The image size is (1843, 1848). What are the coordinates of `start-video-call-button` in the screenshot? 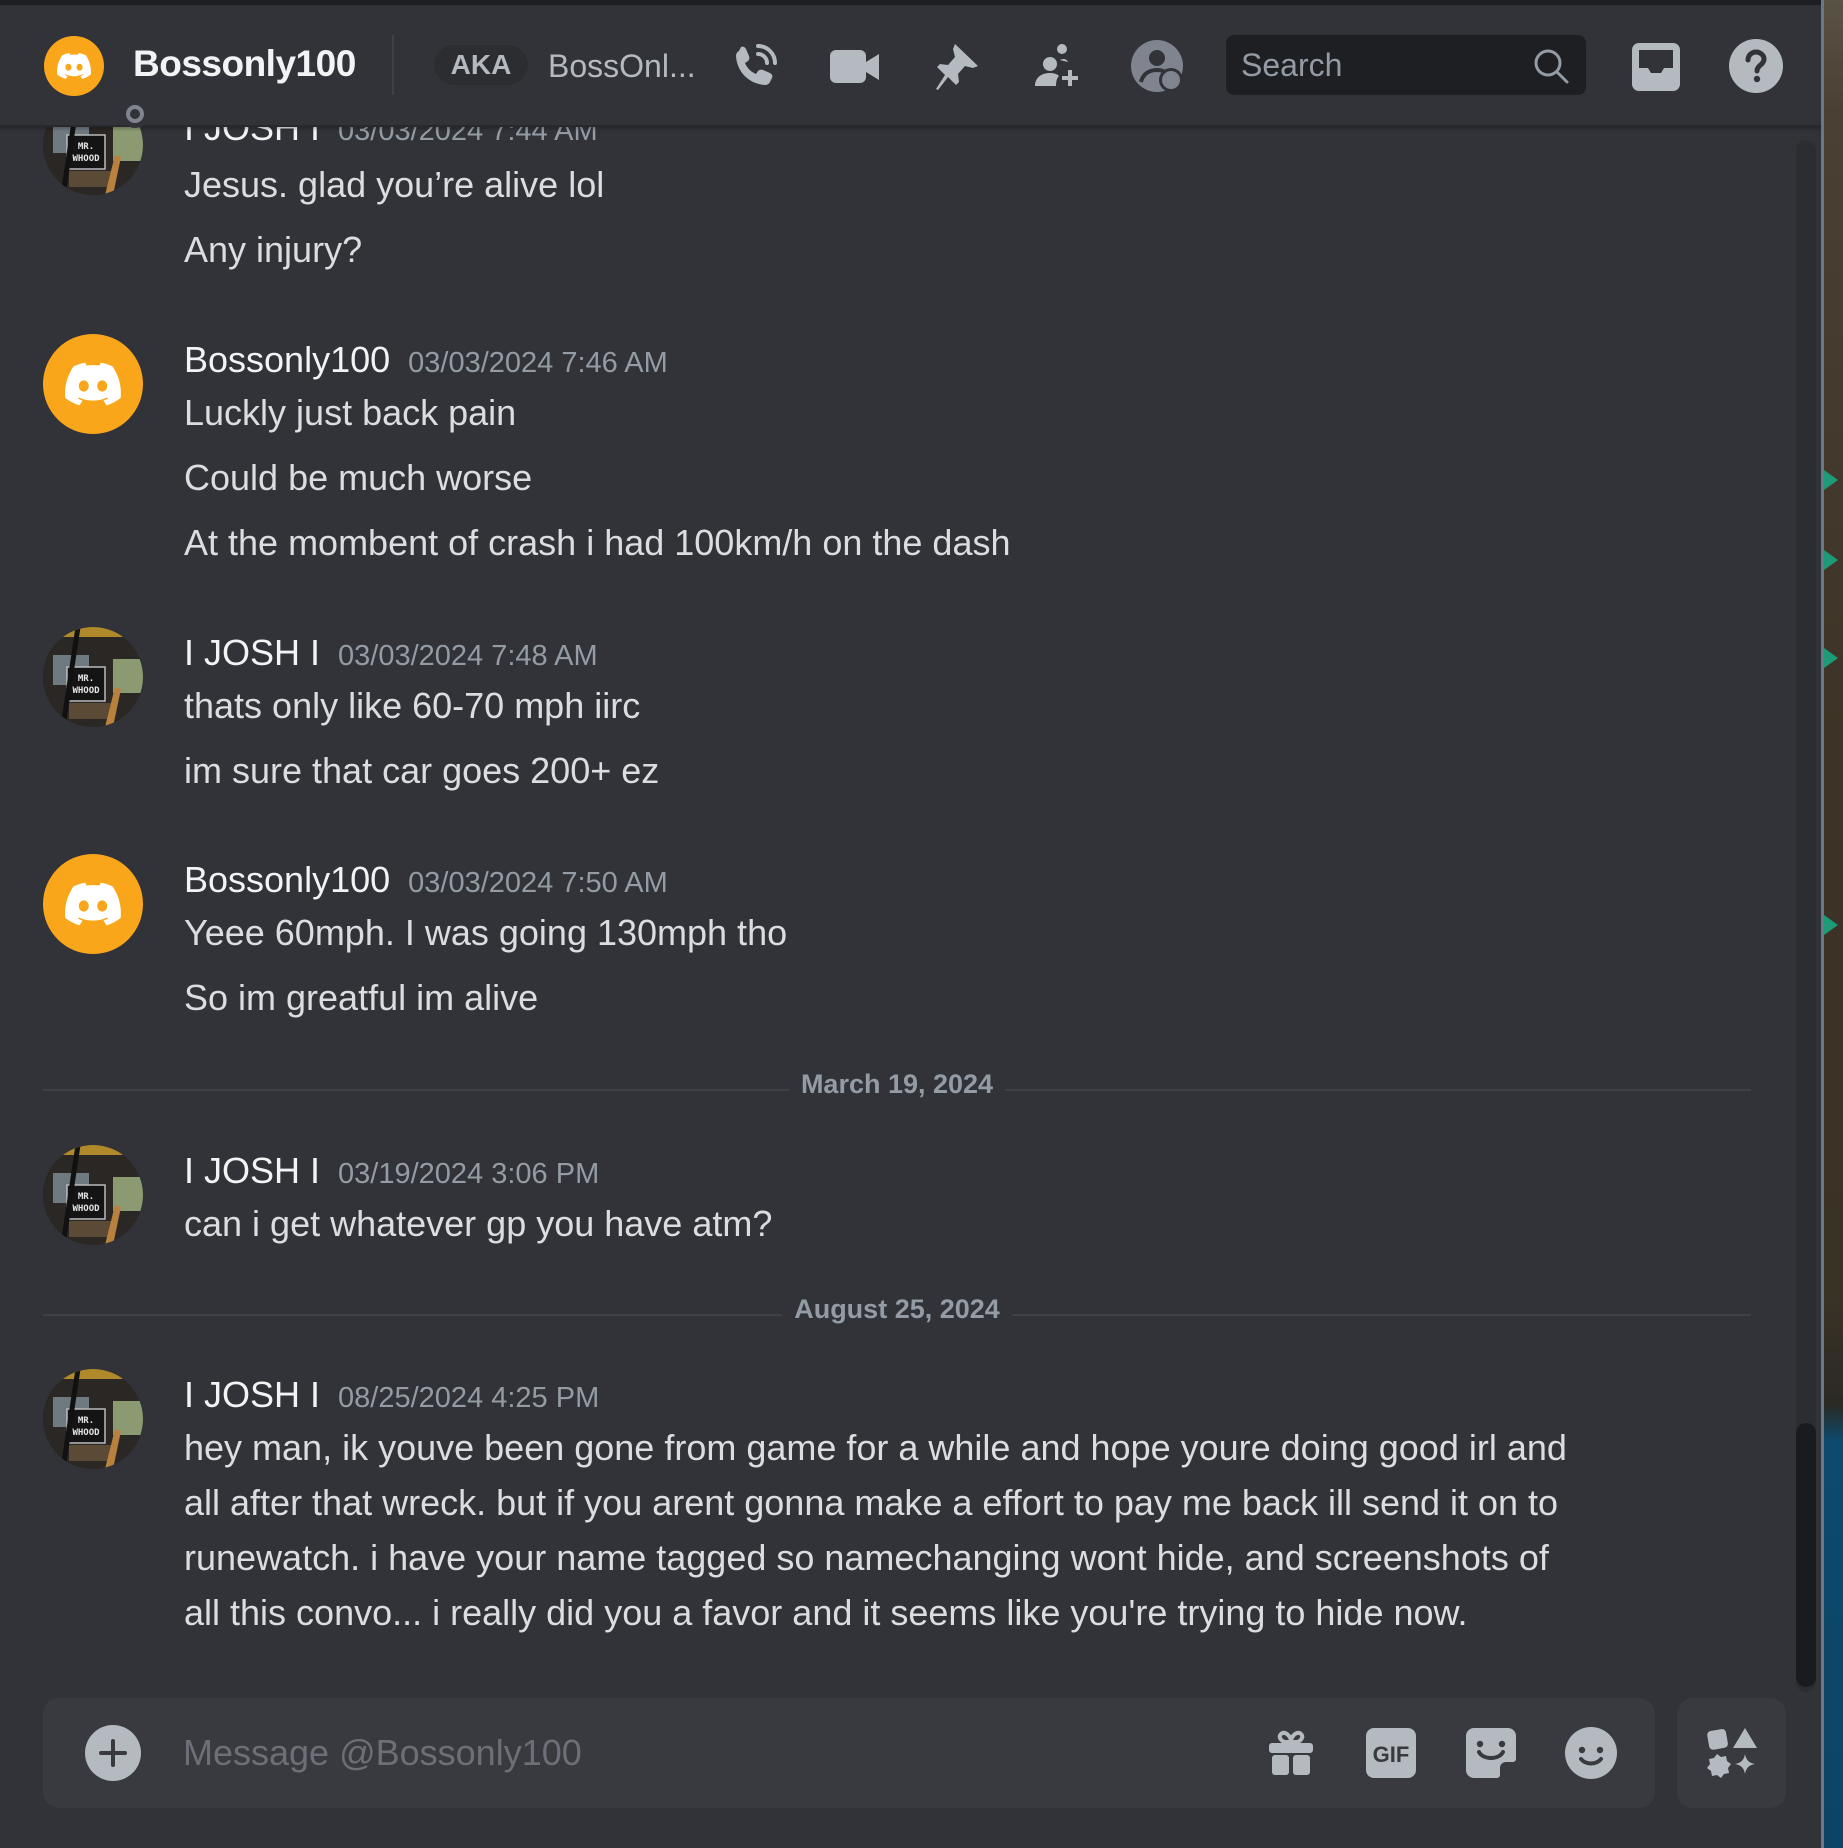 It's located at (855, 66).